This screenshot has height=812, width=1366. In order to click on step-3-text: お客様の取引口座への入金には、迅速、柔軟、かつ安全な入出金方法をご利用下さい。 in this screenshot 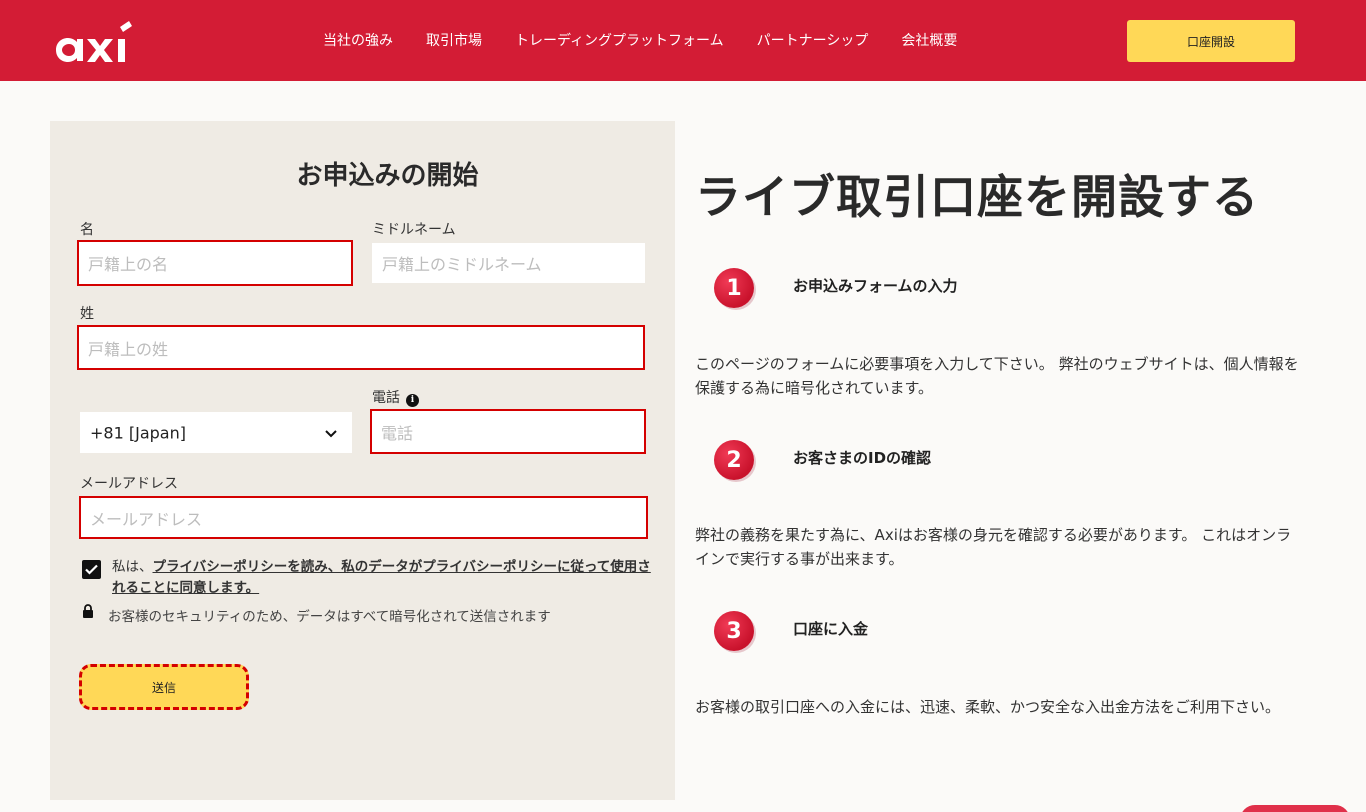, I will do `click(988, 707)`.